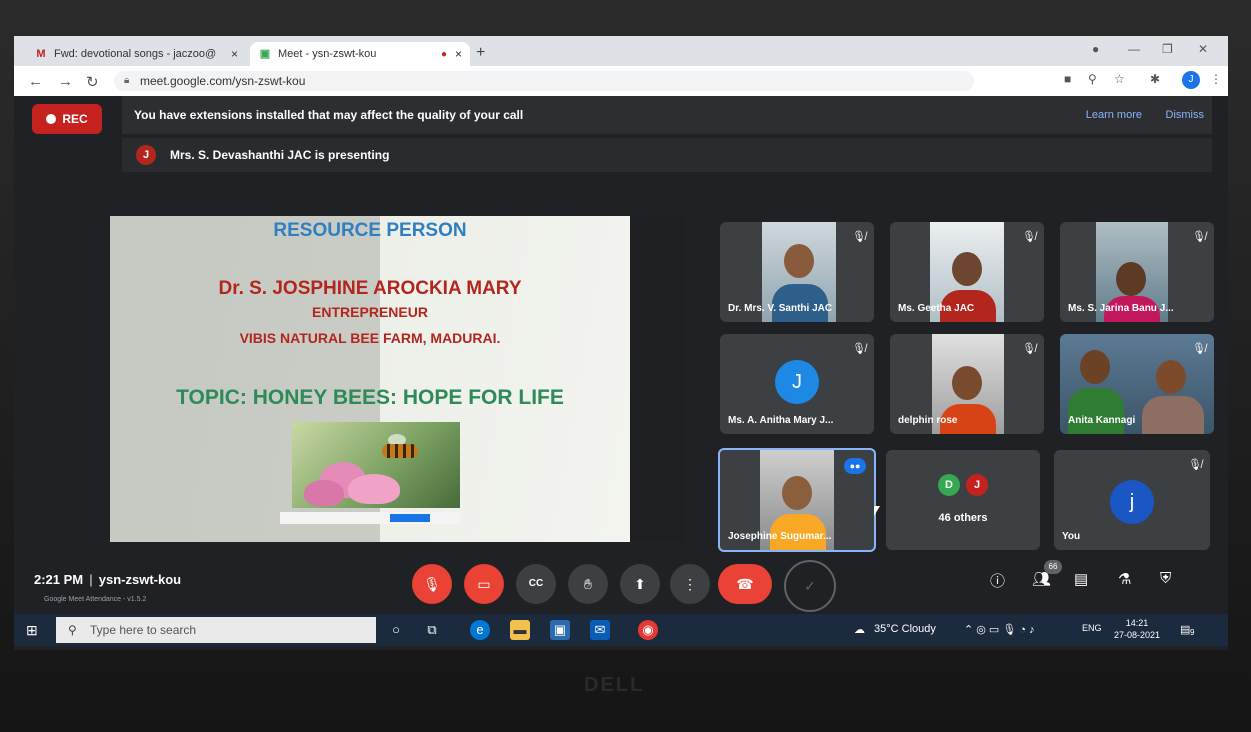 This screenshot has height=732, width=1251. Describe the element at coordinates (967, 384) in the screenshot. I see `participant-tile: 🎙︎̸ delphin rose` at that location.